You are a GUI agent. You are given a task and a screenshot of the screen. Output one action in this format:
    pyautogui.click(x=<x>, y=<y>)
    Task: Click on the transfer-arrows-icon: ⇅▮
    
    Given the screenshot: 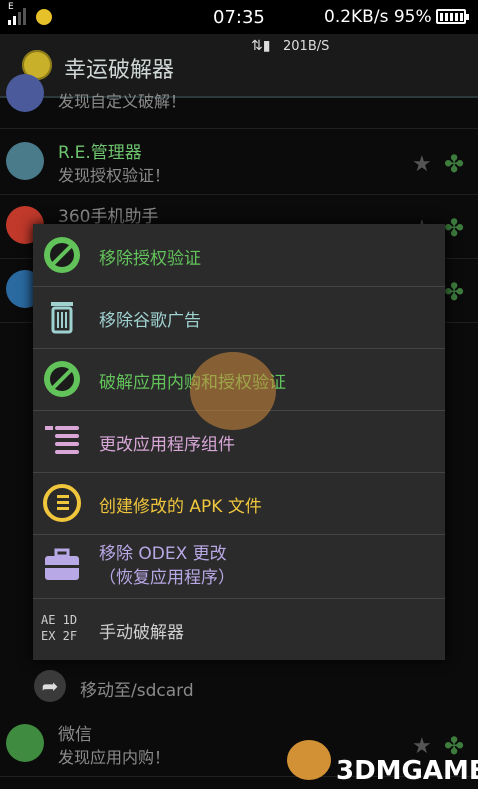 What is the action you would take?
    pyautogui.click(x=261, y=46)
    